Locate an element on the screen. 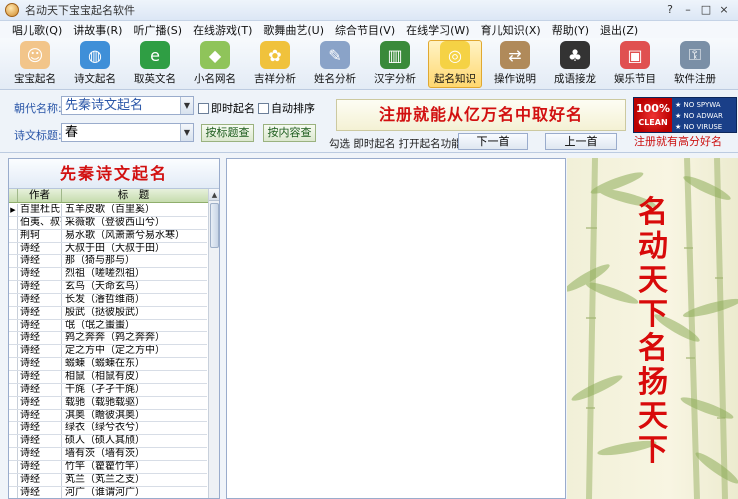 The width and height of the screenshot is (738, 499). table-row: 诗经 淇奥（瞻彼淇奥） is located at coordinates (108, 416).